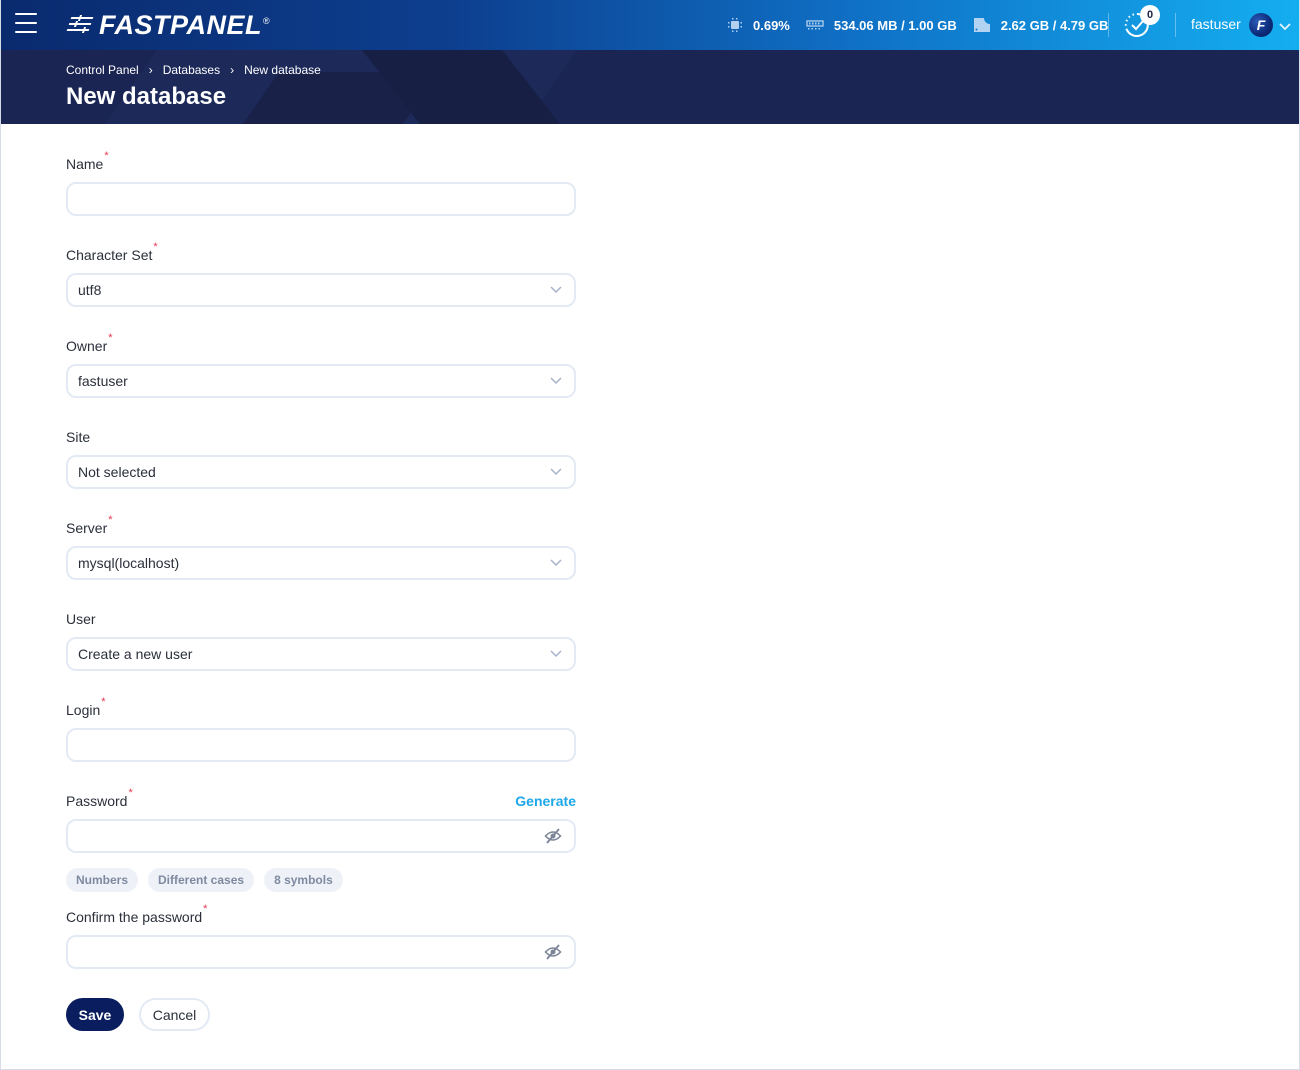  I want to click on site-value: Not selected, so click(117, 472).